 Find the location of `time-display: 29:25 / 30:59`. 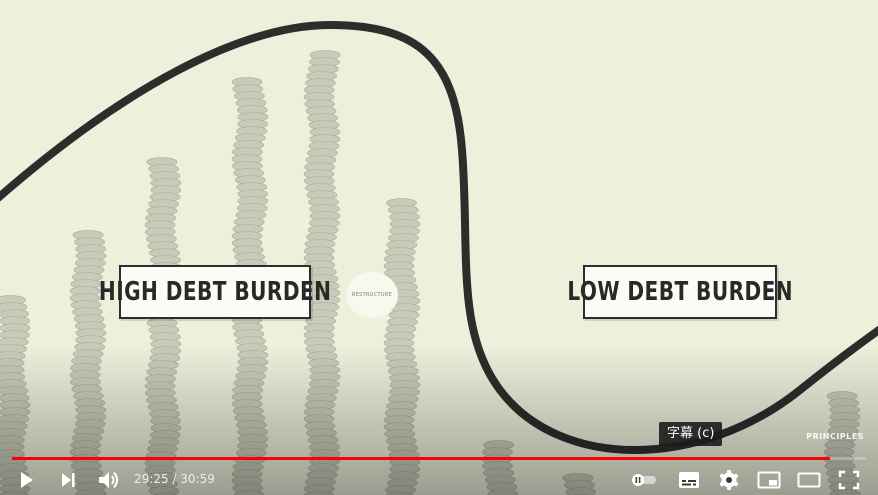

time-display: 29:25 / 30:59 is located at coordinates (174, 479).